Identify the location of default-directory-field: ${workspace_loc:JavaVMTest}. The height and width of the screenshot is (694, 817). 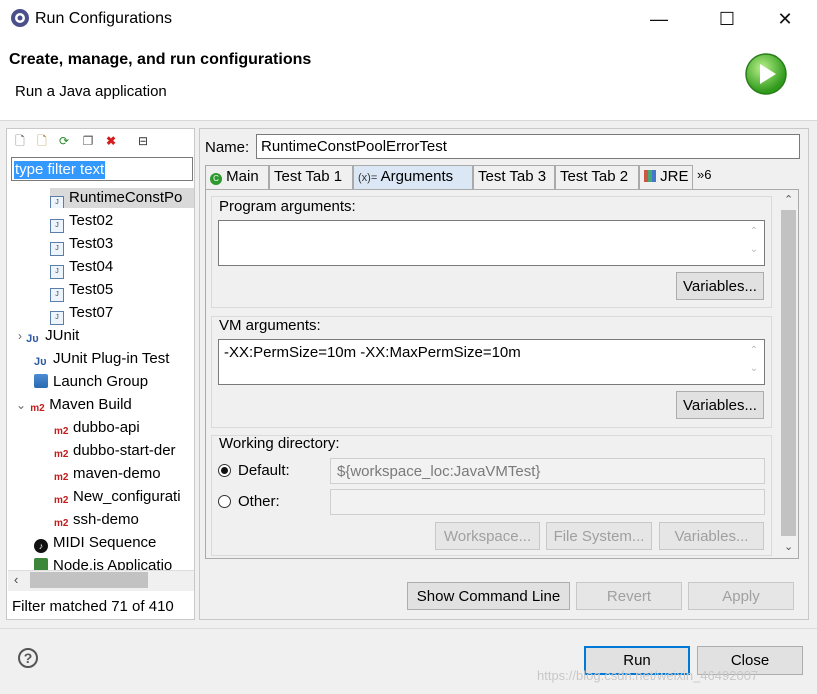
(547, 471).